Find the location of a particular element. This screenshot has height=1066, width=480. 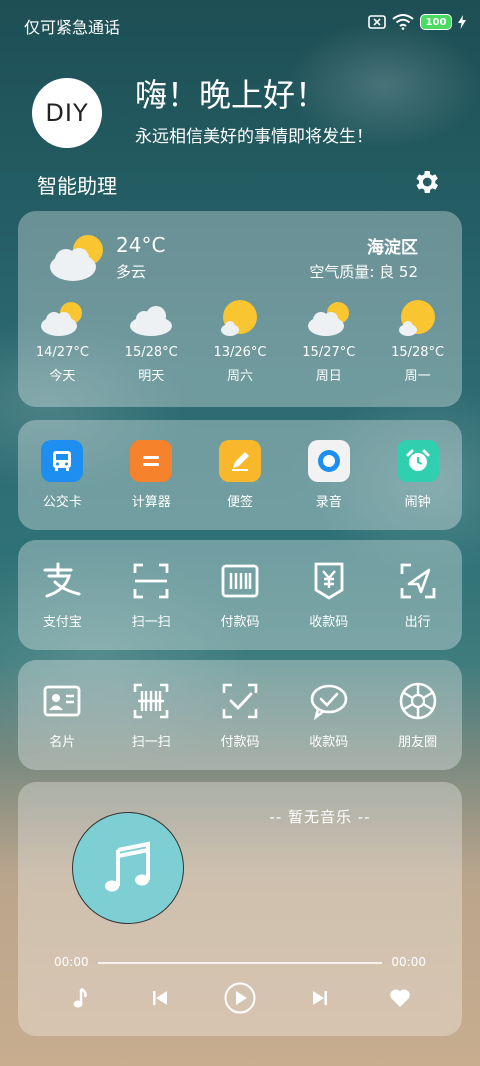

scan-shortcut: 扫一扫 is located at coordinates (151, 595).